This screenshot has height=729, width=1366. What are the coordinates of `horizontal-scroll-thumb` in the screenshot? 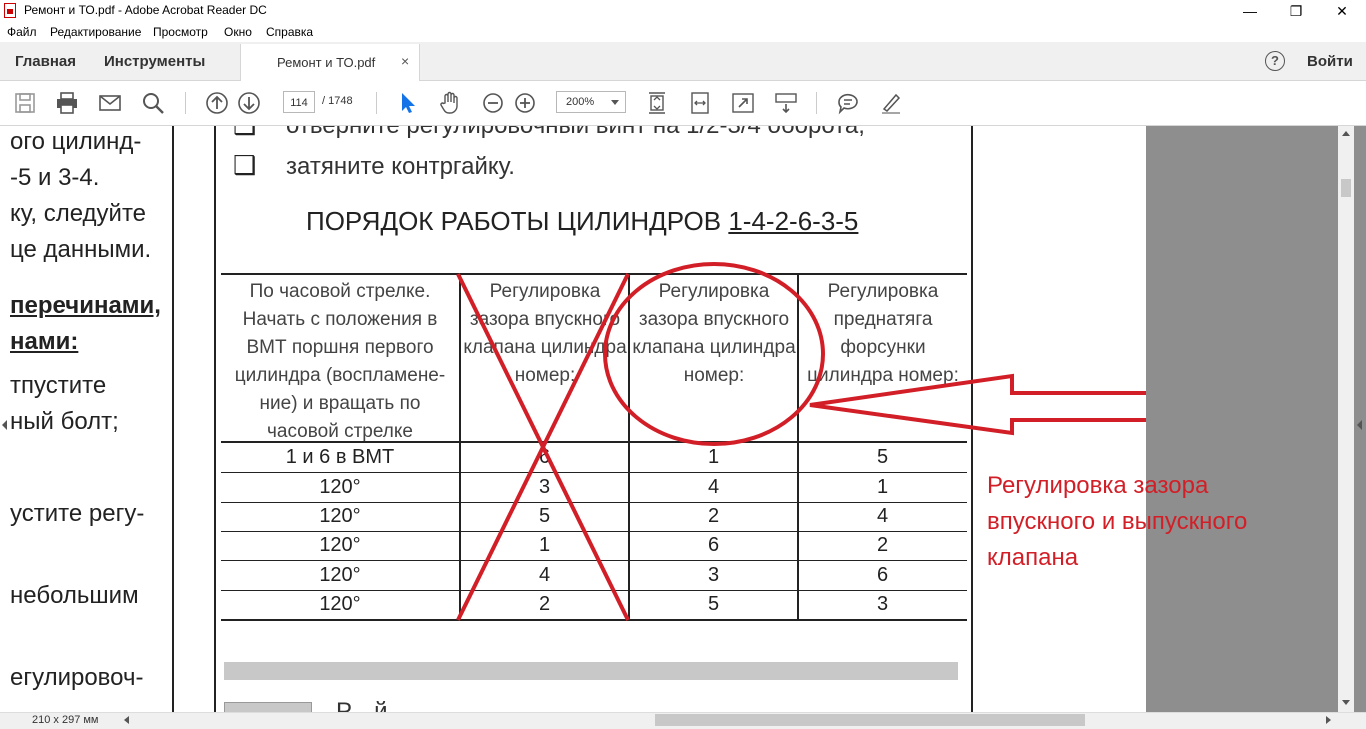 It's located at (870, 720).